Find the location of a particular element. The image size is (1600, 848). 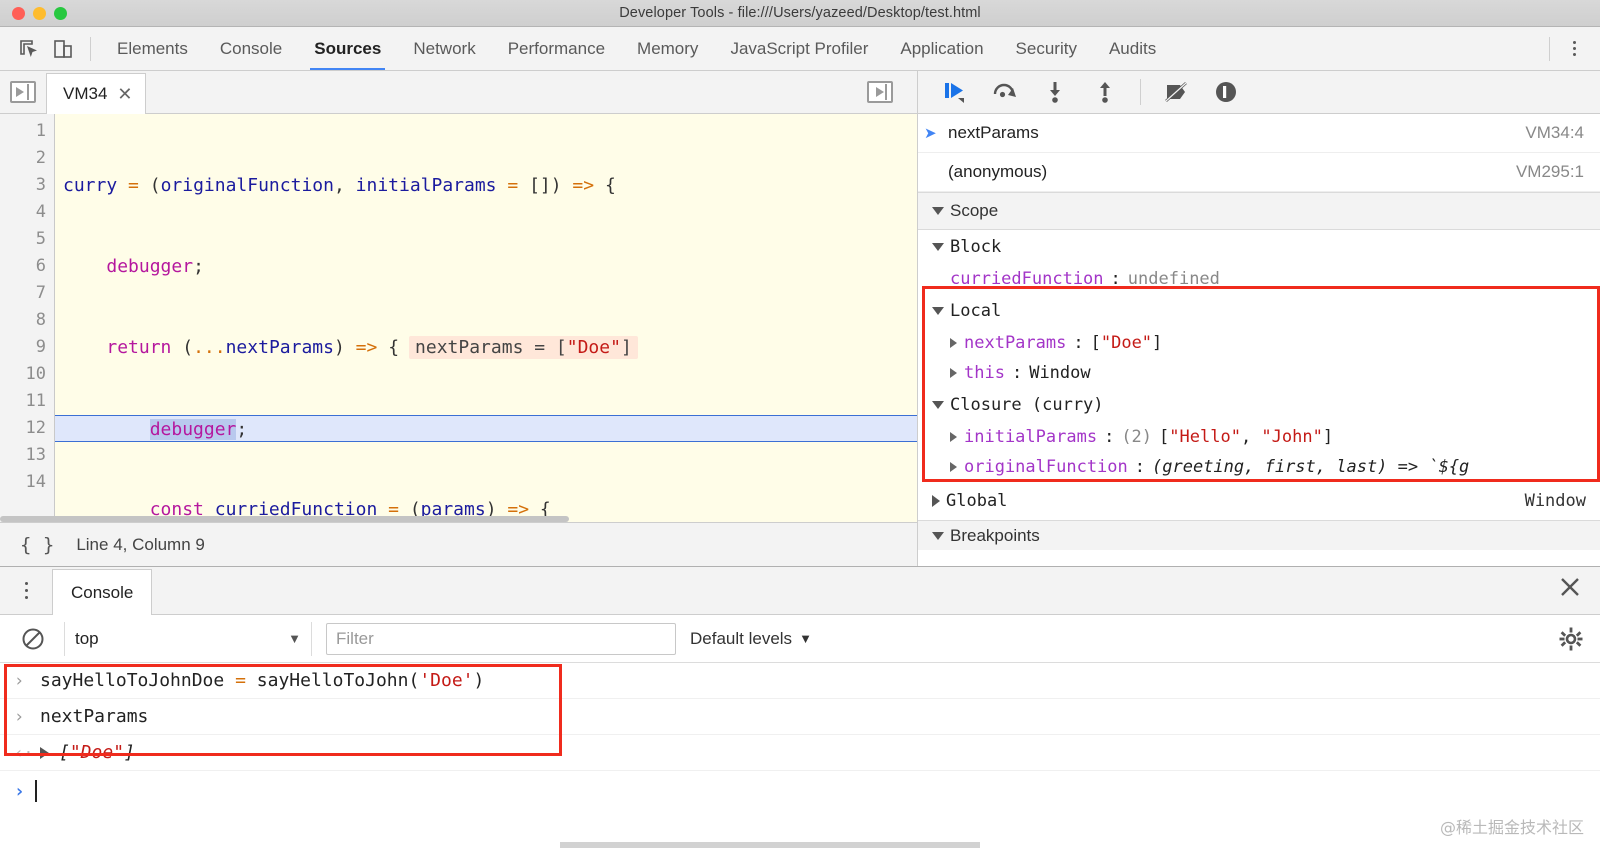

show-navigator-icon is located at coordinates (23, 91).